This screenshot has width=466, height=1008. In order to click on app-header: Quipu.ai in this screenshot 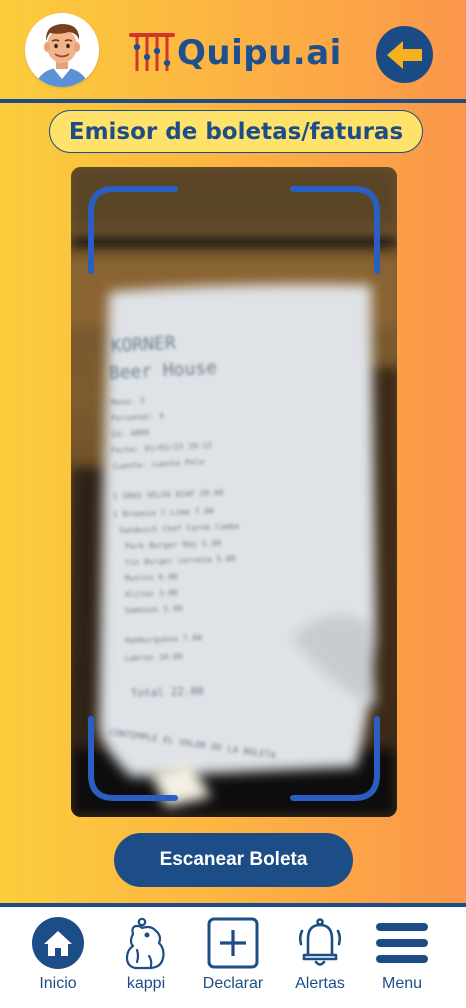, I will do `click(233, 51)`.